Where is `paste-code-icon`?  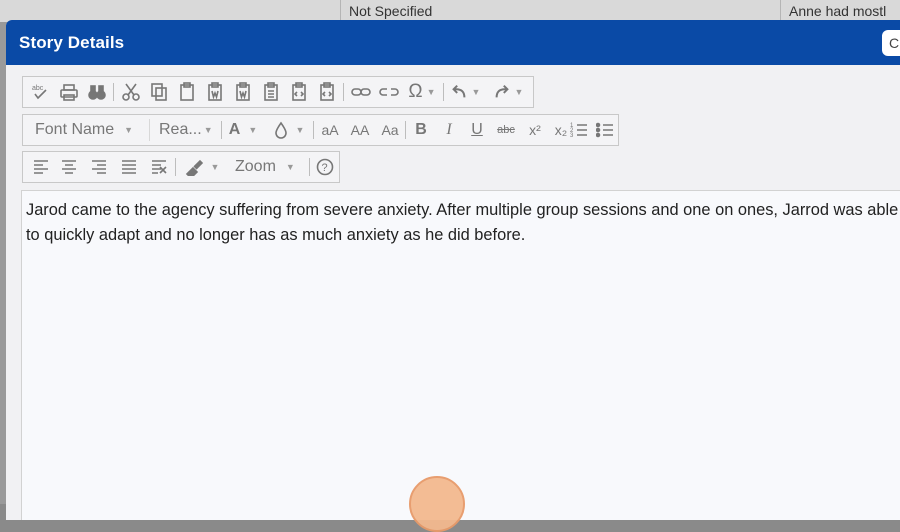
paste-code-icon is located at coordinates (327, 92).